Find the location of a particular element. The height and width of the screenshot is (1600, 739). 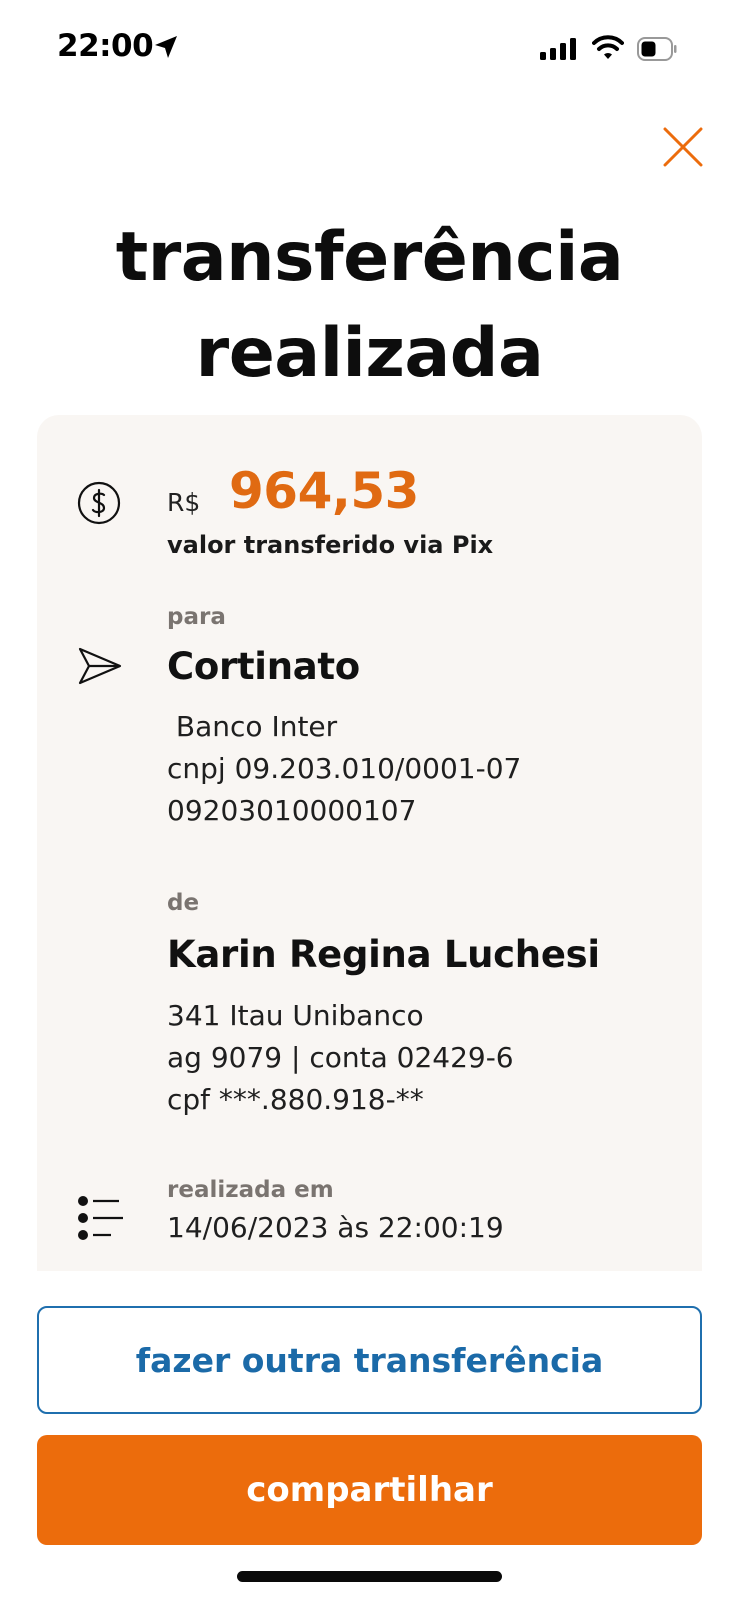

date-label: realizada em is located at coordinates (250, 1190).